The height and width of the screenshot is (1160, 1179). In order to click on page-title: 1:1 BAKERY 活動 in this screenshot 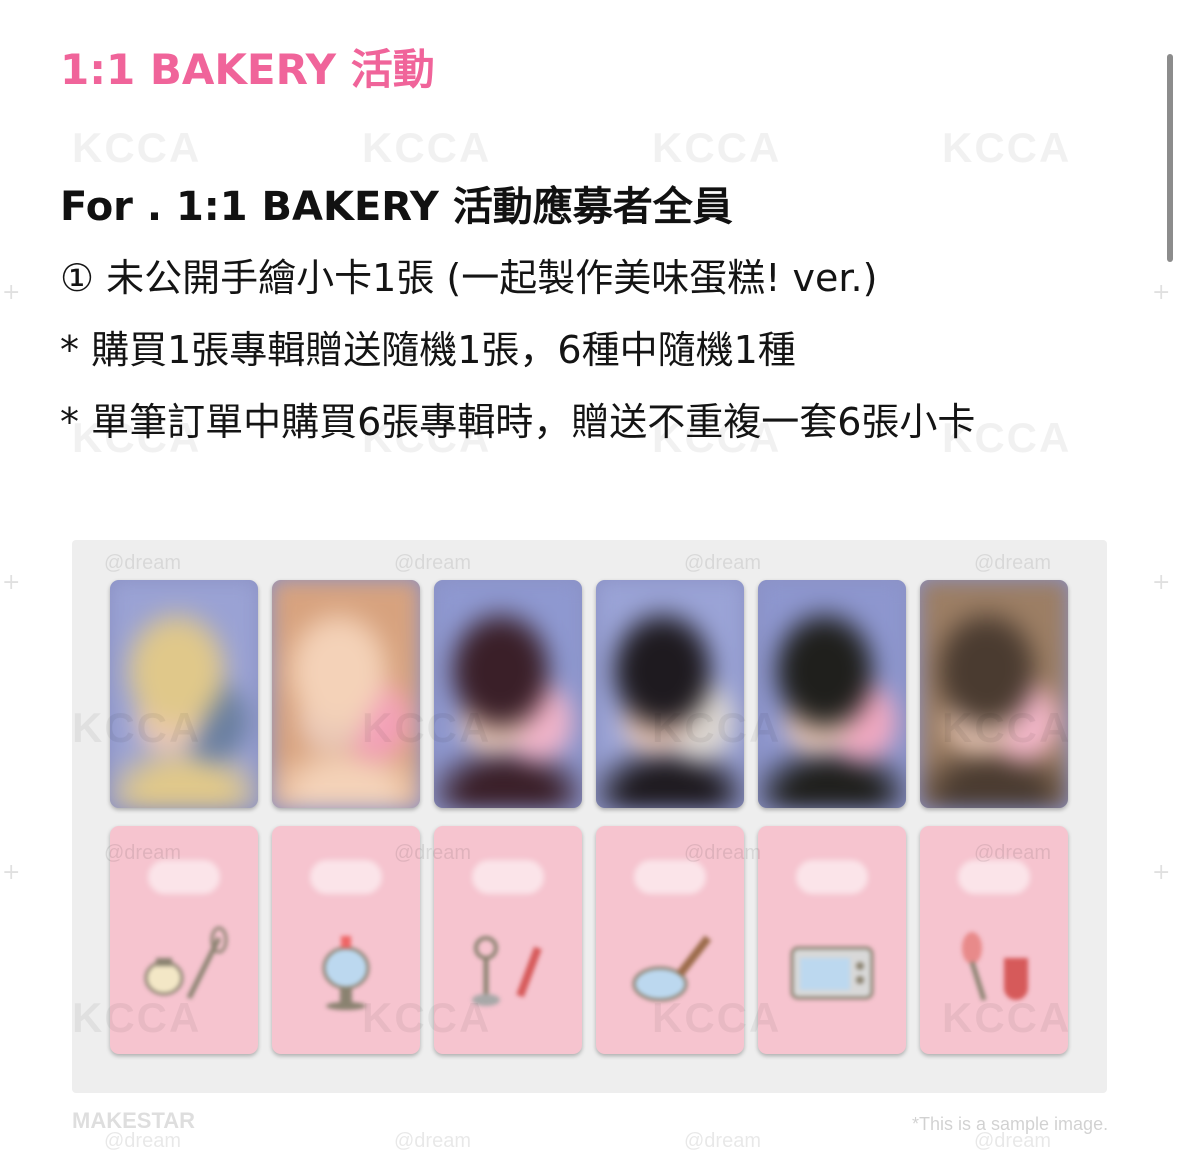, I will do `click(247, 69)`.